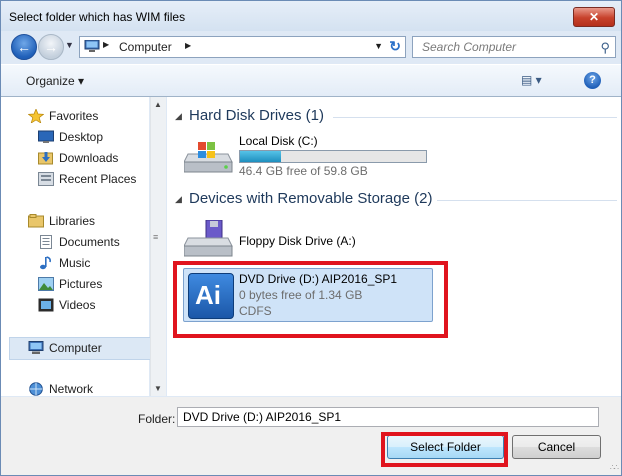 This screenshot has width=622, height=476. I want to click on drive-free-space: 46.4 GB free of 59.8 GB, so click(303, 171).